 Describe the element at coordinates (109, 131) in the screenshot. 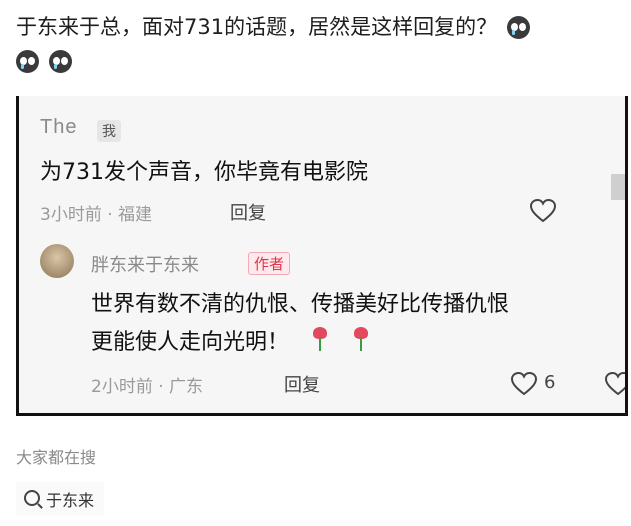

I see `me-tag: 我` at that location.